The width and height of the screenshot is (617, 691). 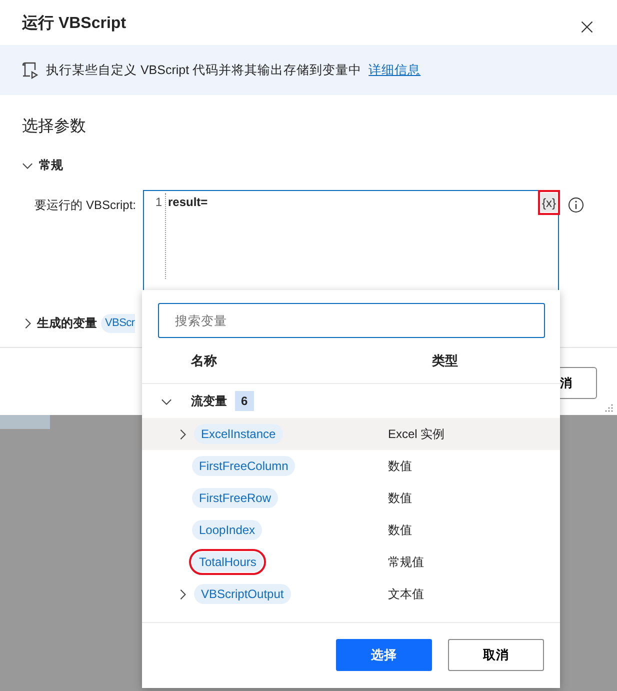 What do you see at coordinates (608, 409) in the screenshot?
I see `resize-grip-icon` at bounding box center [608, 409].